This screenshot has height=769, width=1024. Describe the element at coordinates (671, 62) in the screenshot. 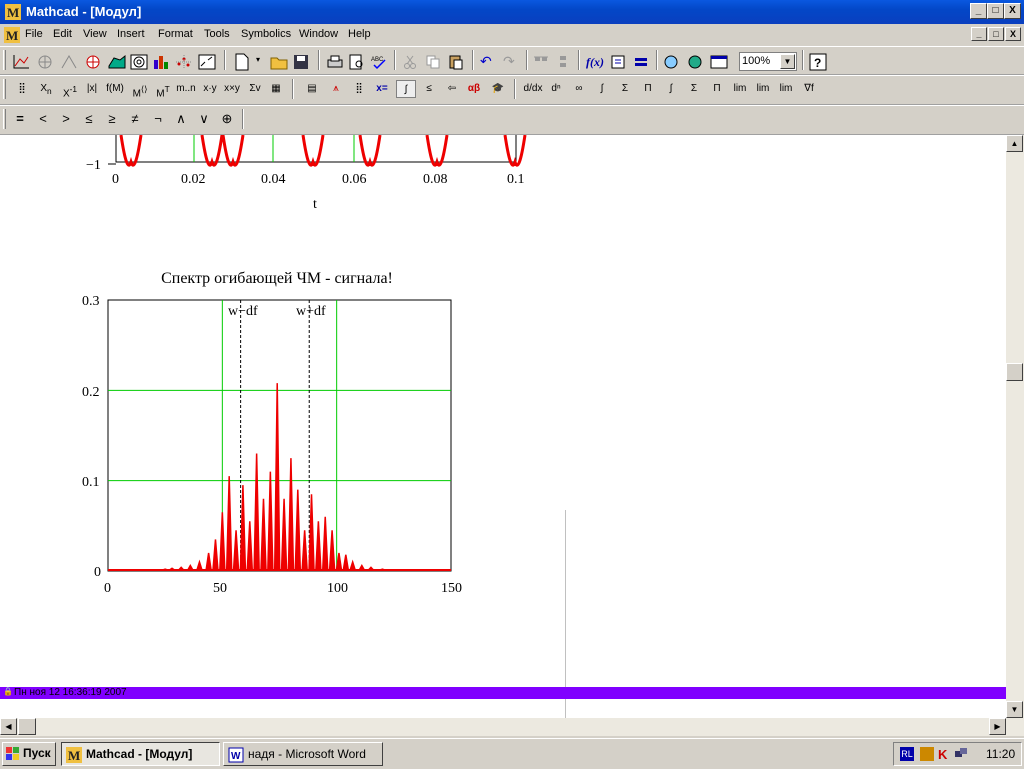

I see `insert-hyperlink-icon` at that location.